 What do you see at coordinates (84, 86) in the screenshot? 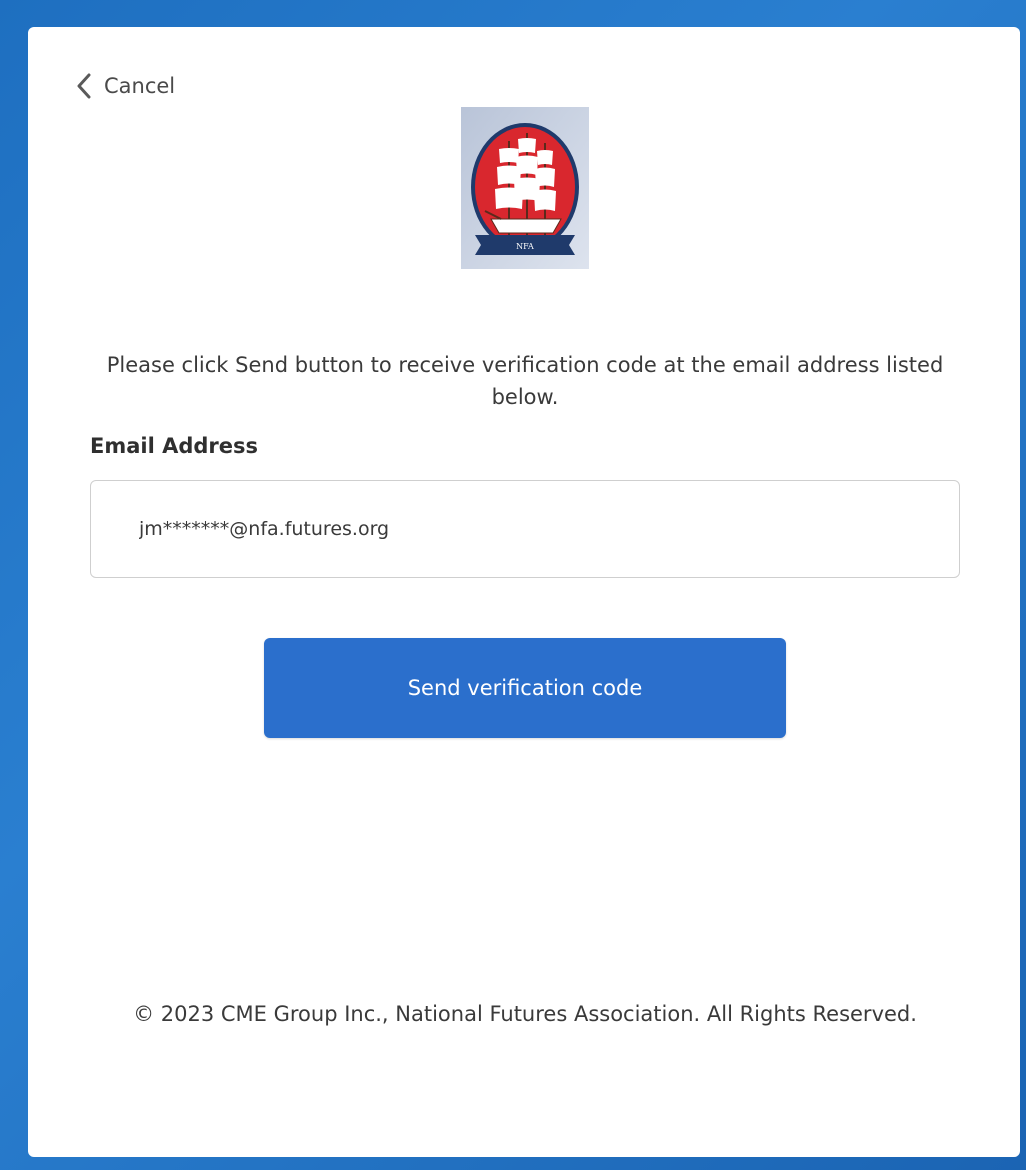
I see `chevron-left-icon` at bounding box center [84, 86].